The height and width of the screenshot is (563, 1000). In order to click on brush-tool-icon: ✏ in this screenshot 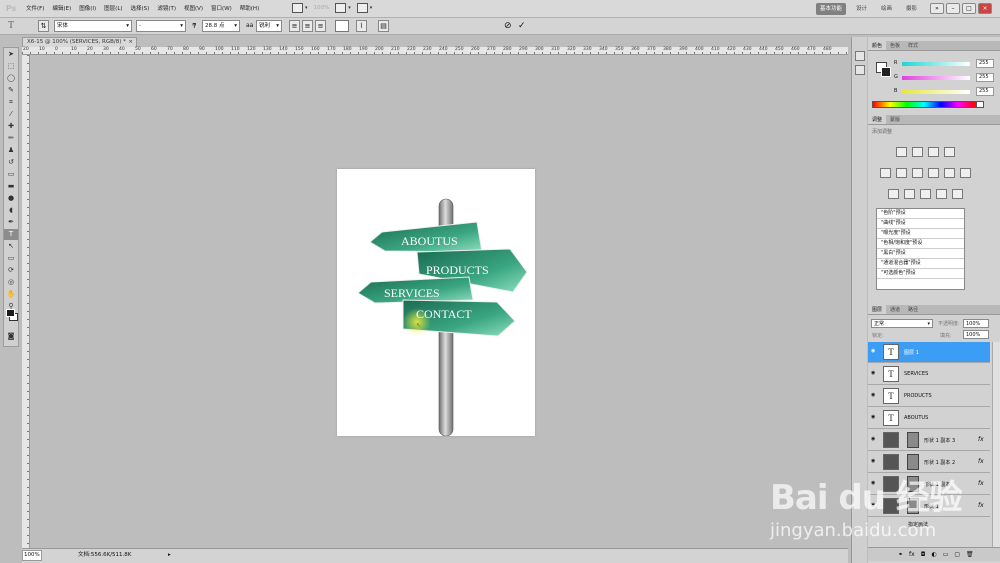, I will do `click(11, 138)`.